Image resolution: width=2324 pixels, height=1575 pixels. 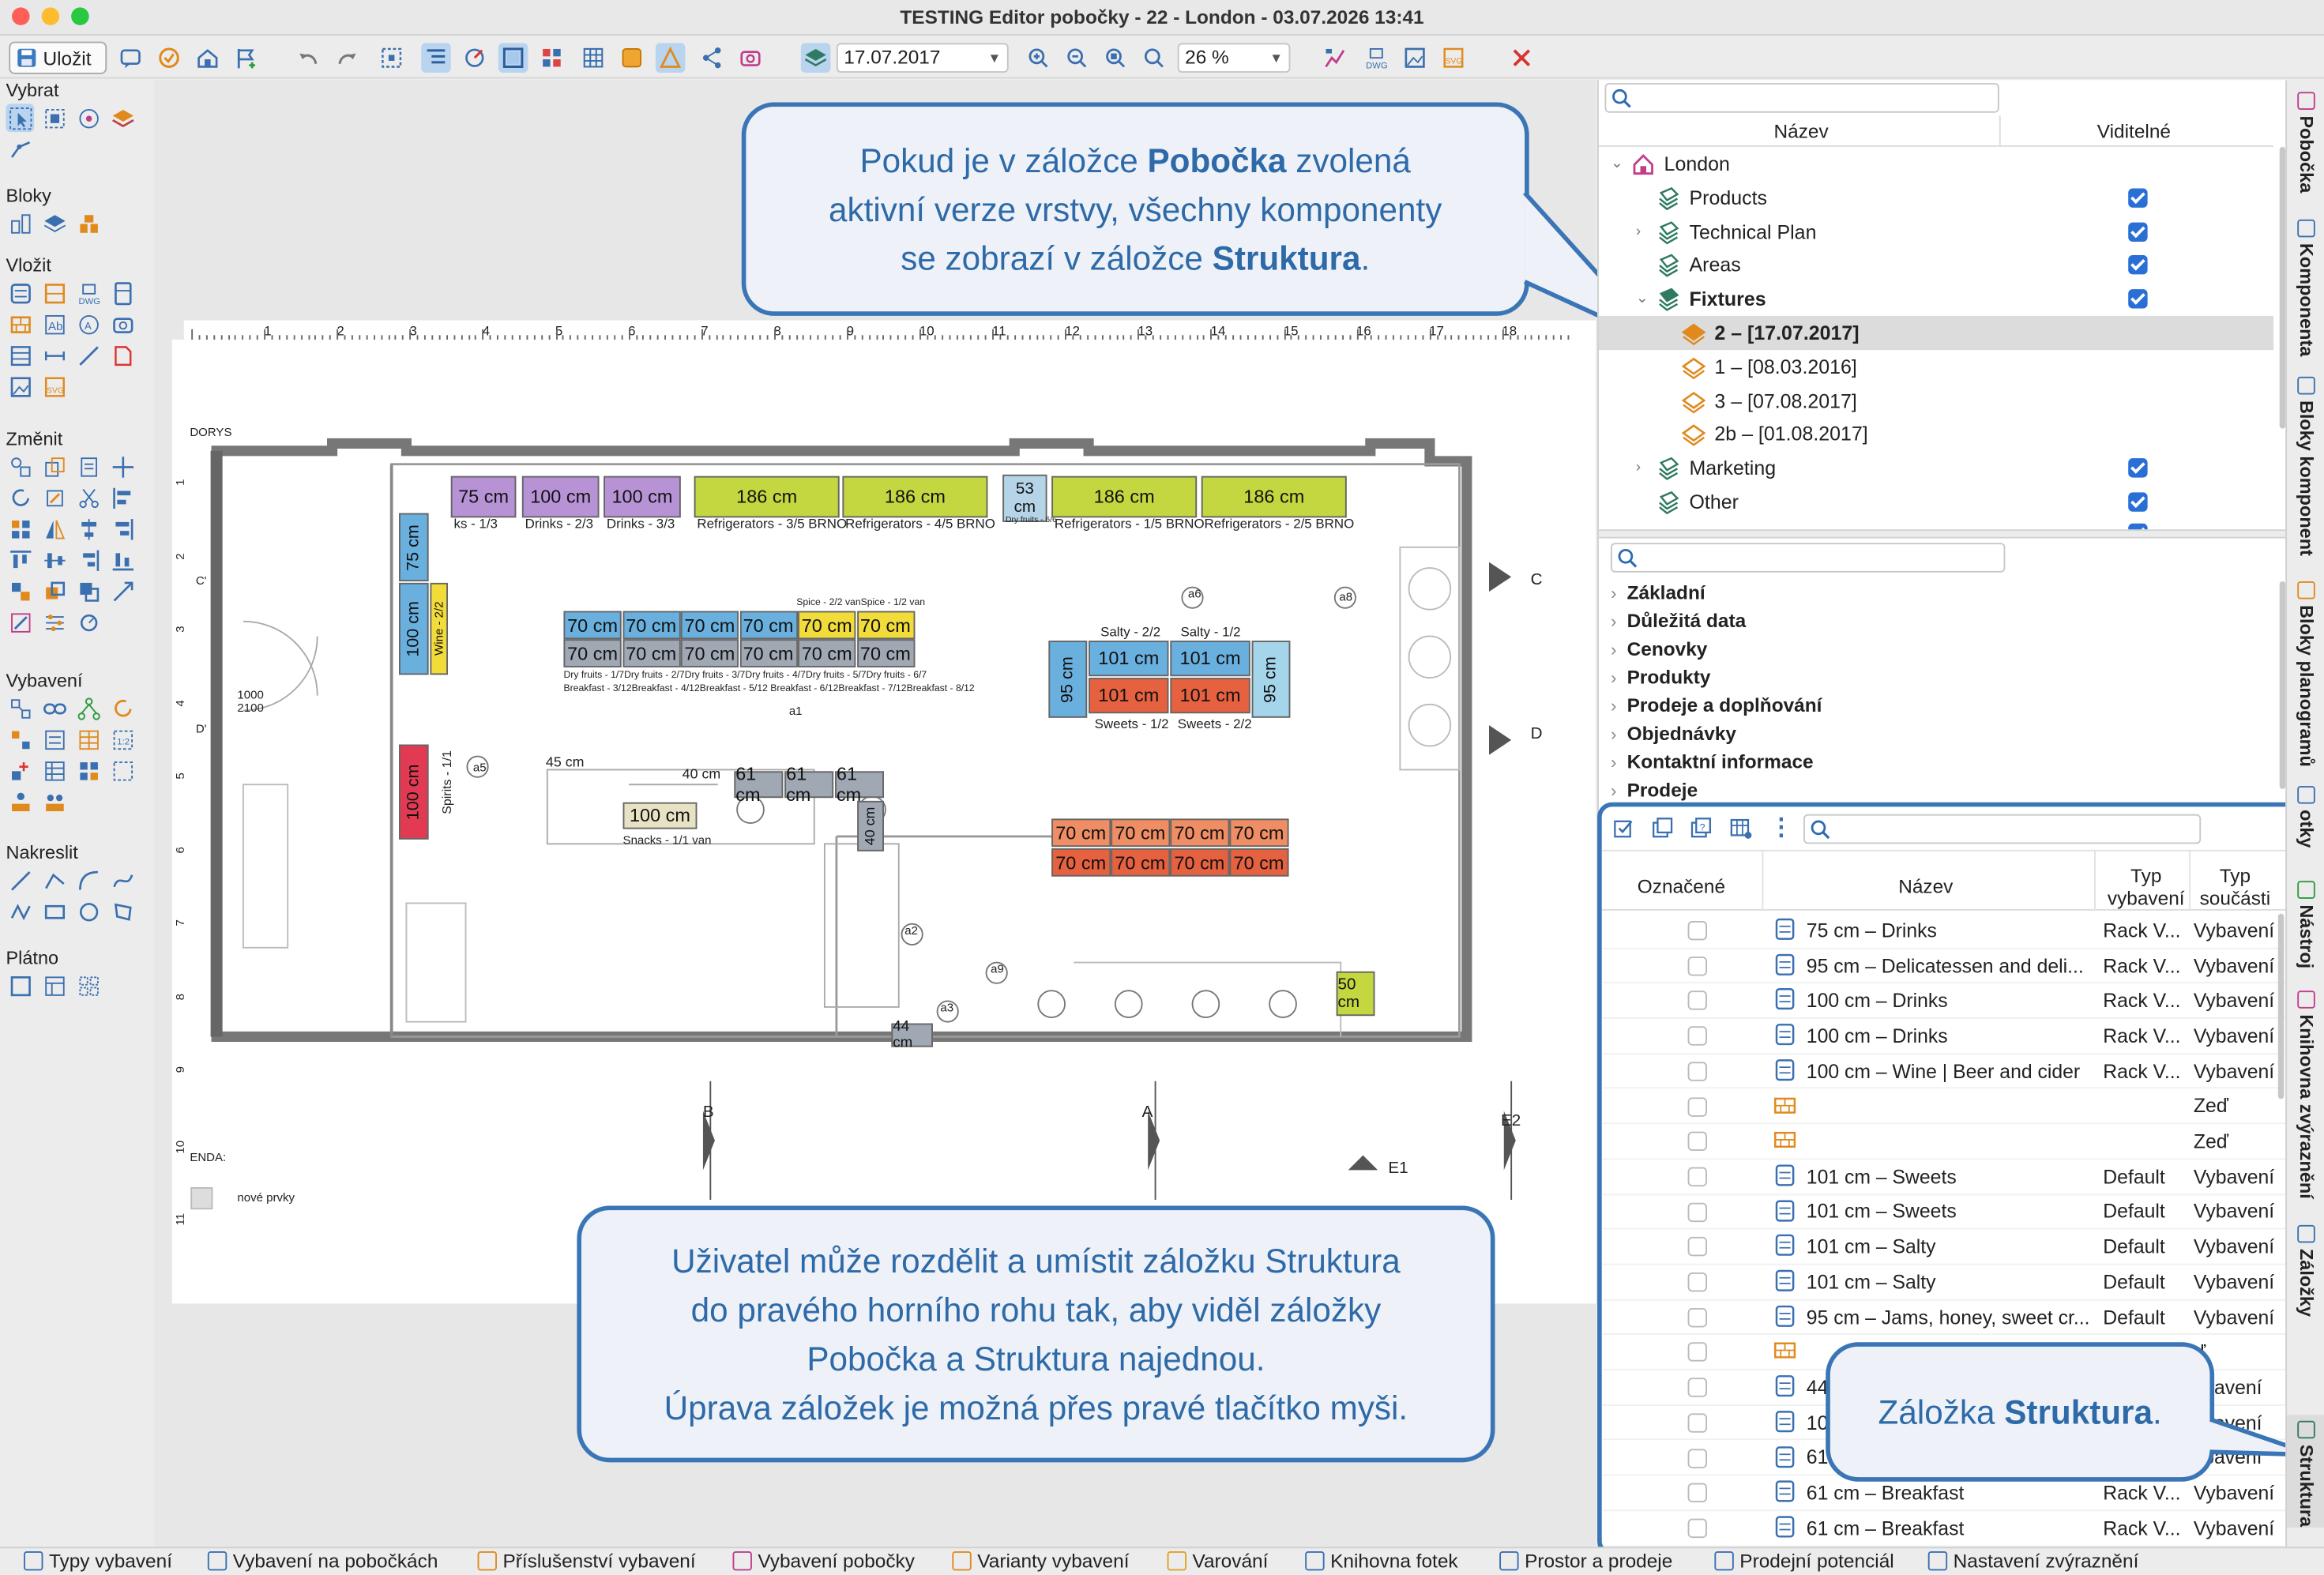 What do you see at coordinates (414, 547) in the screenshot?
I see `left-fixture: 75 cm` at bounding box center [414, 547].